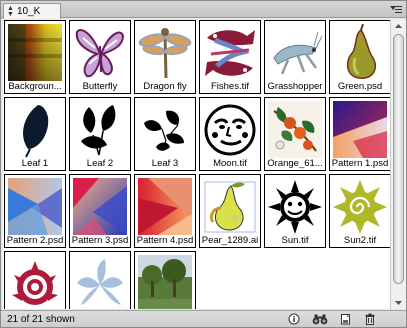  I want to click on status-bar: 21 of 21 shown, so click(203, 318).